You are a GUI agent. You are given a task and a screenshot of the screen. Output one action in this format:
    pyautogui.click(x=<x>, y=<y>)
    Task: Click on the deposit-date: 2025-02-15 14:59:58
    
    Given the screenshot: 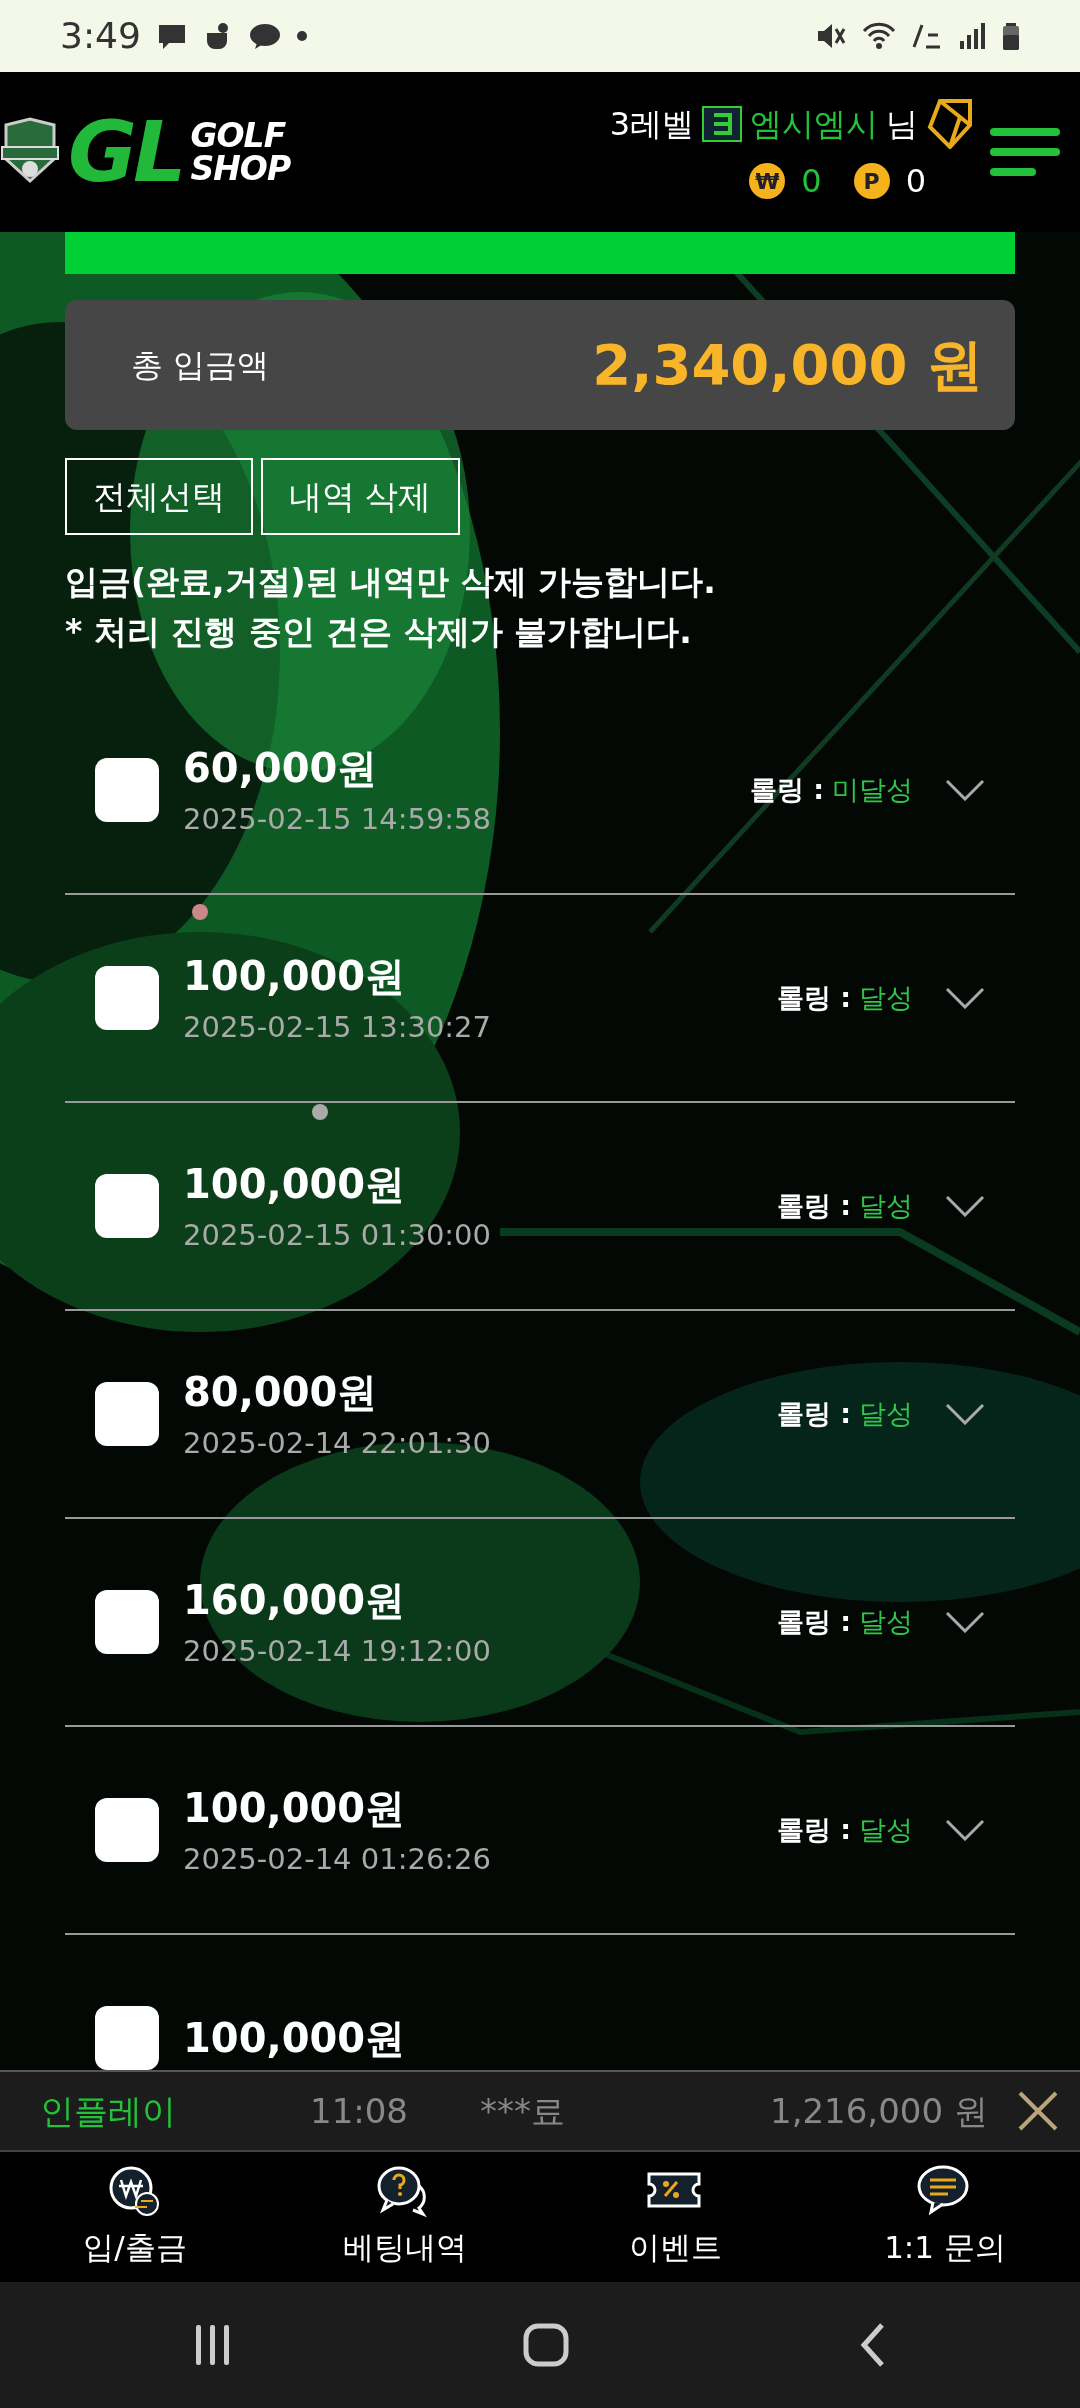 What is the action you would take?
    pyautogui.click(x=337, y=820)
    